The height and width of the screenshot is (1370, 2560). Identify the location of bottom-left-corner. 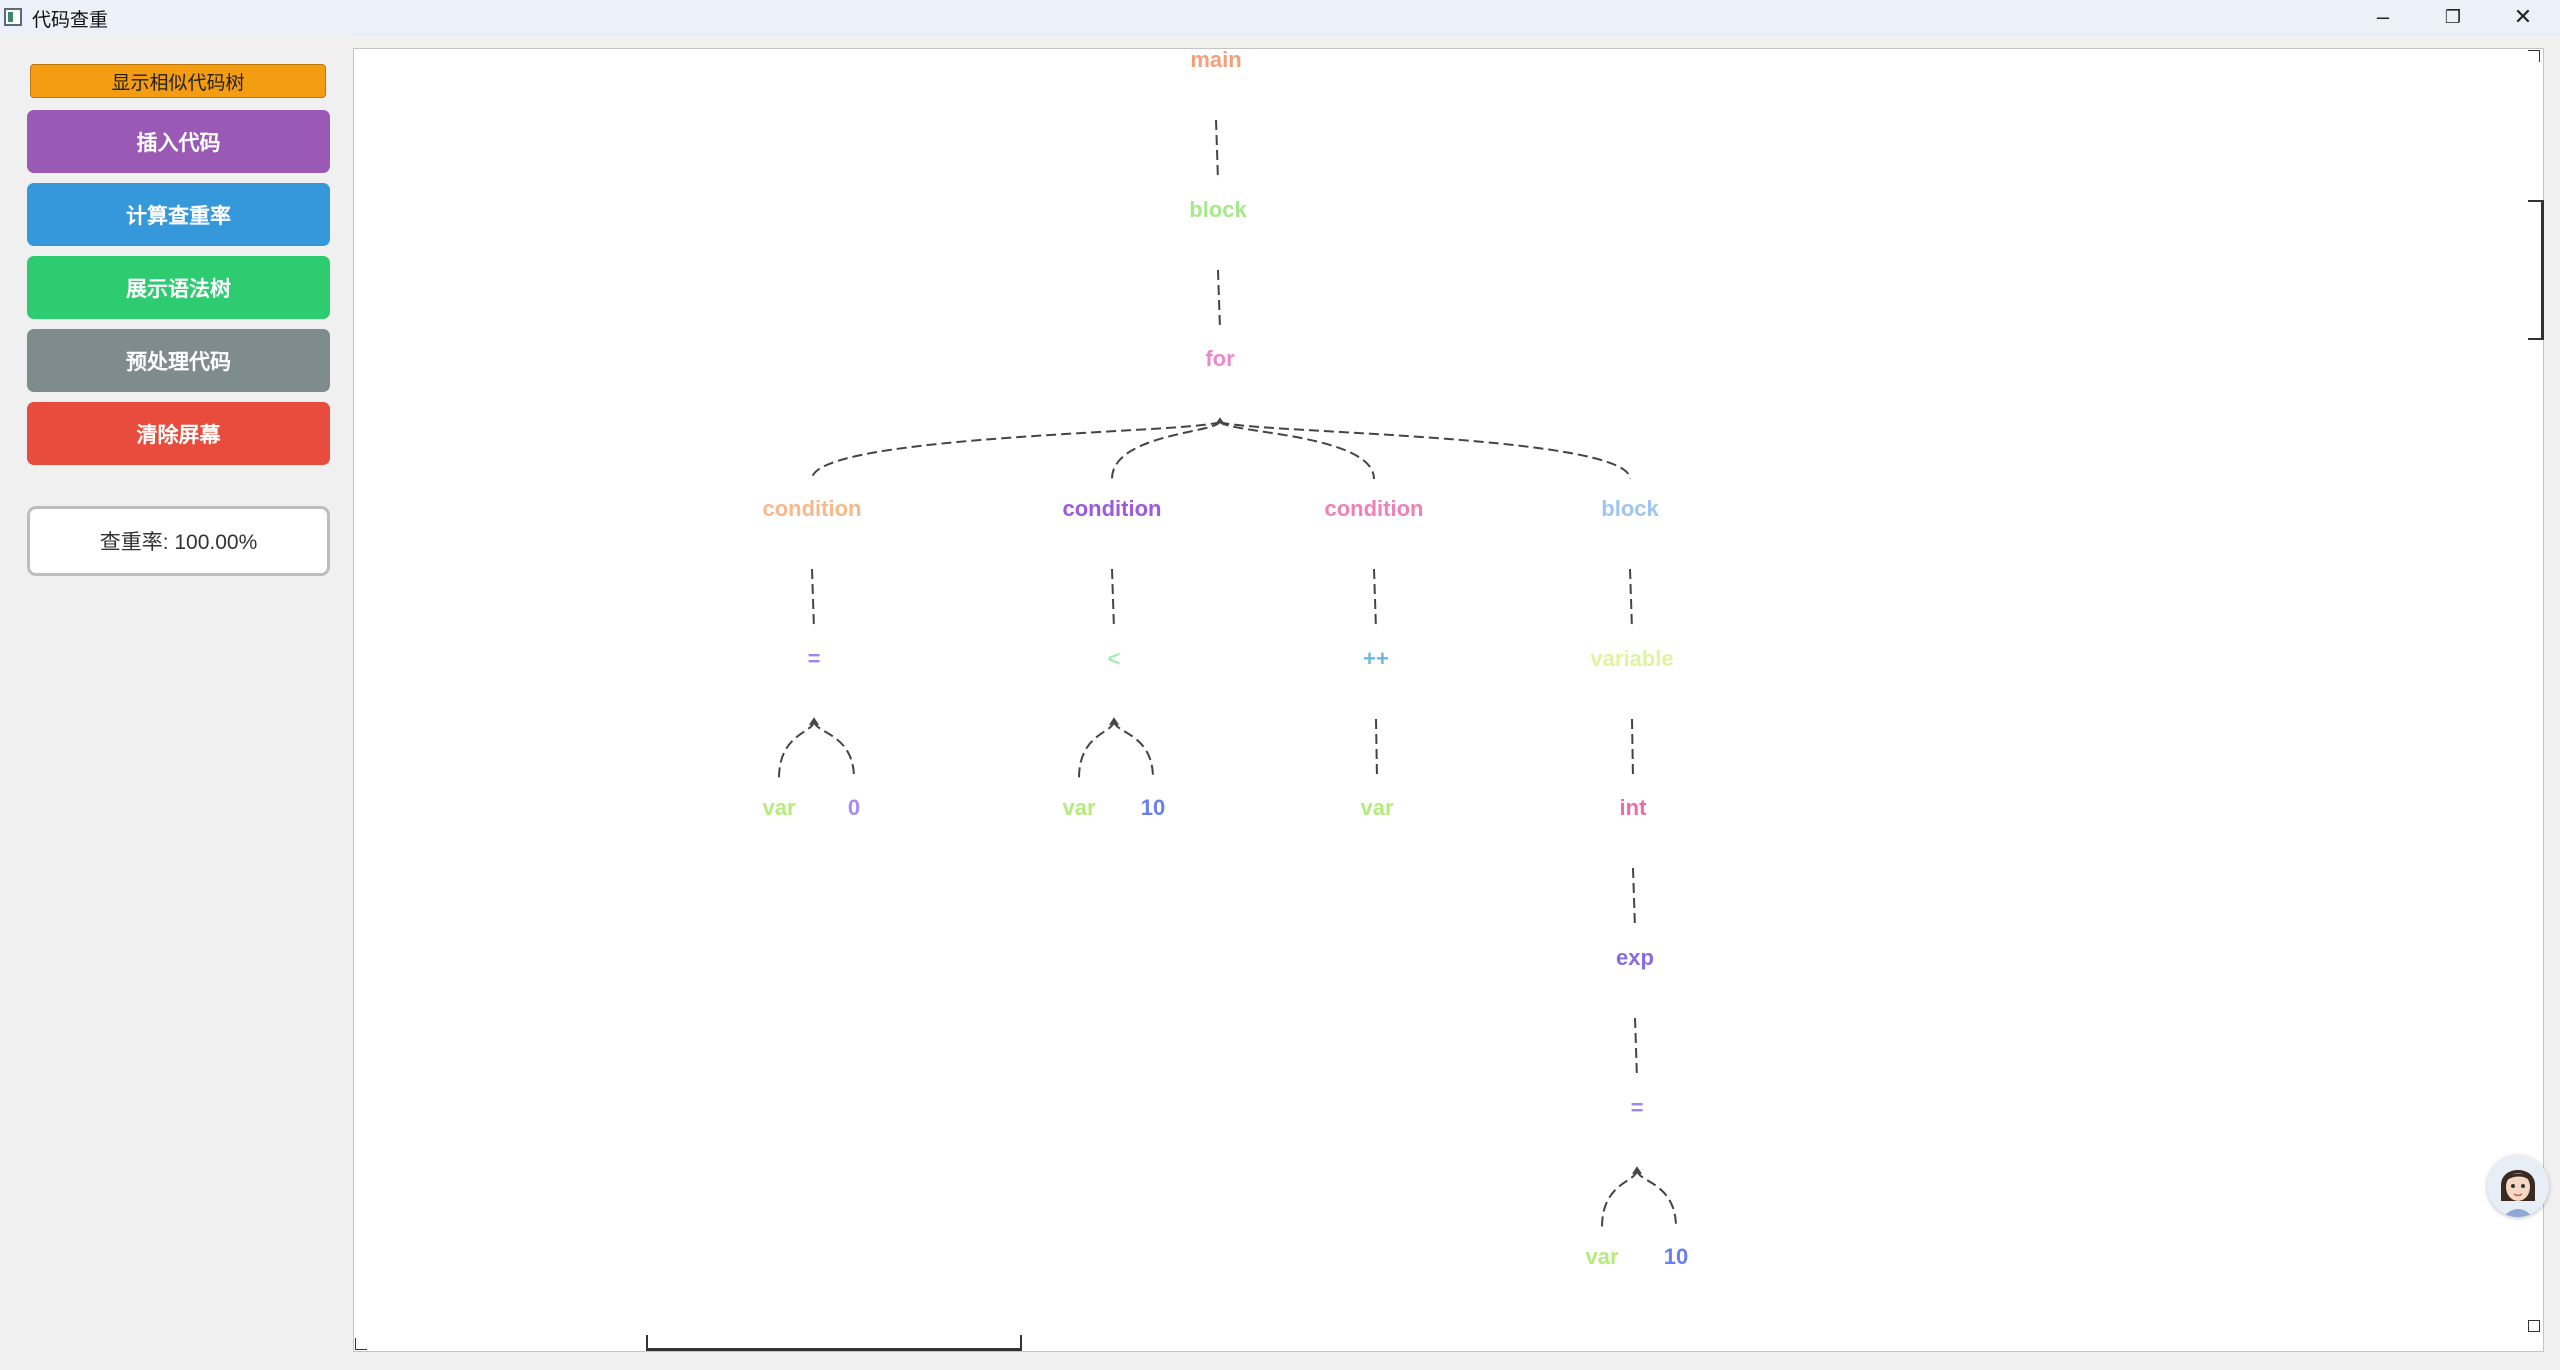
(361, 1344).